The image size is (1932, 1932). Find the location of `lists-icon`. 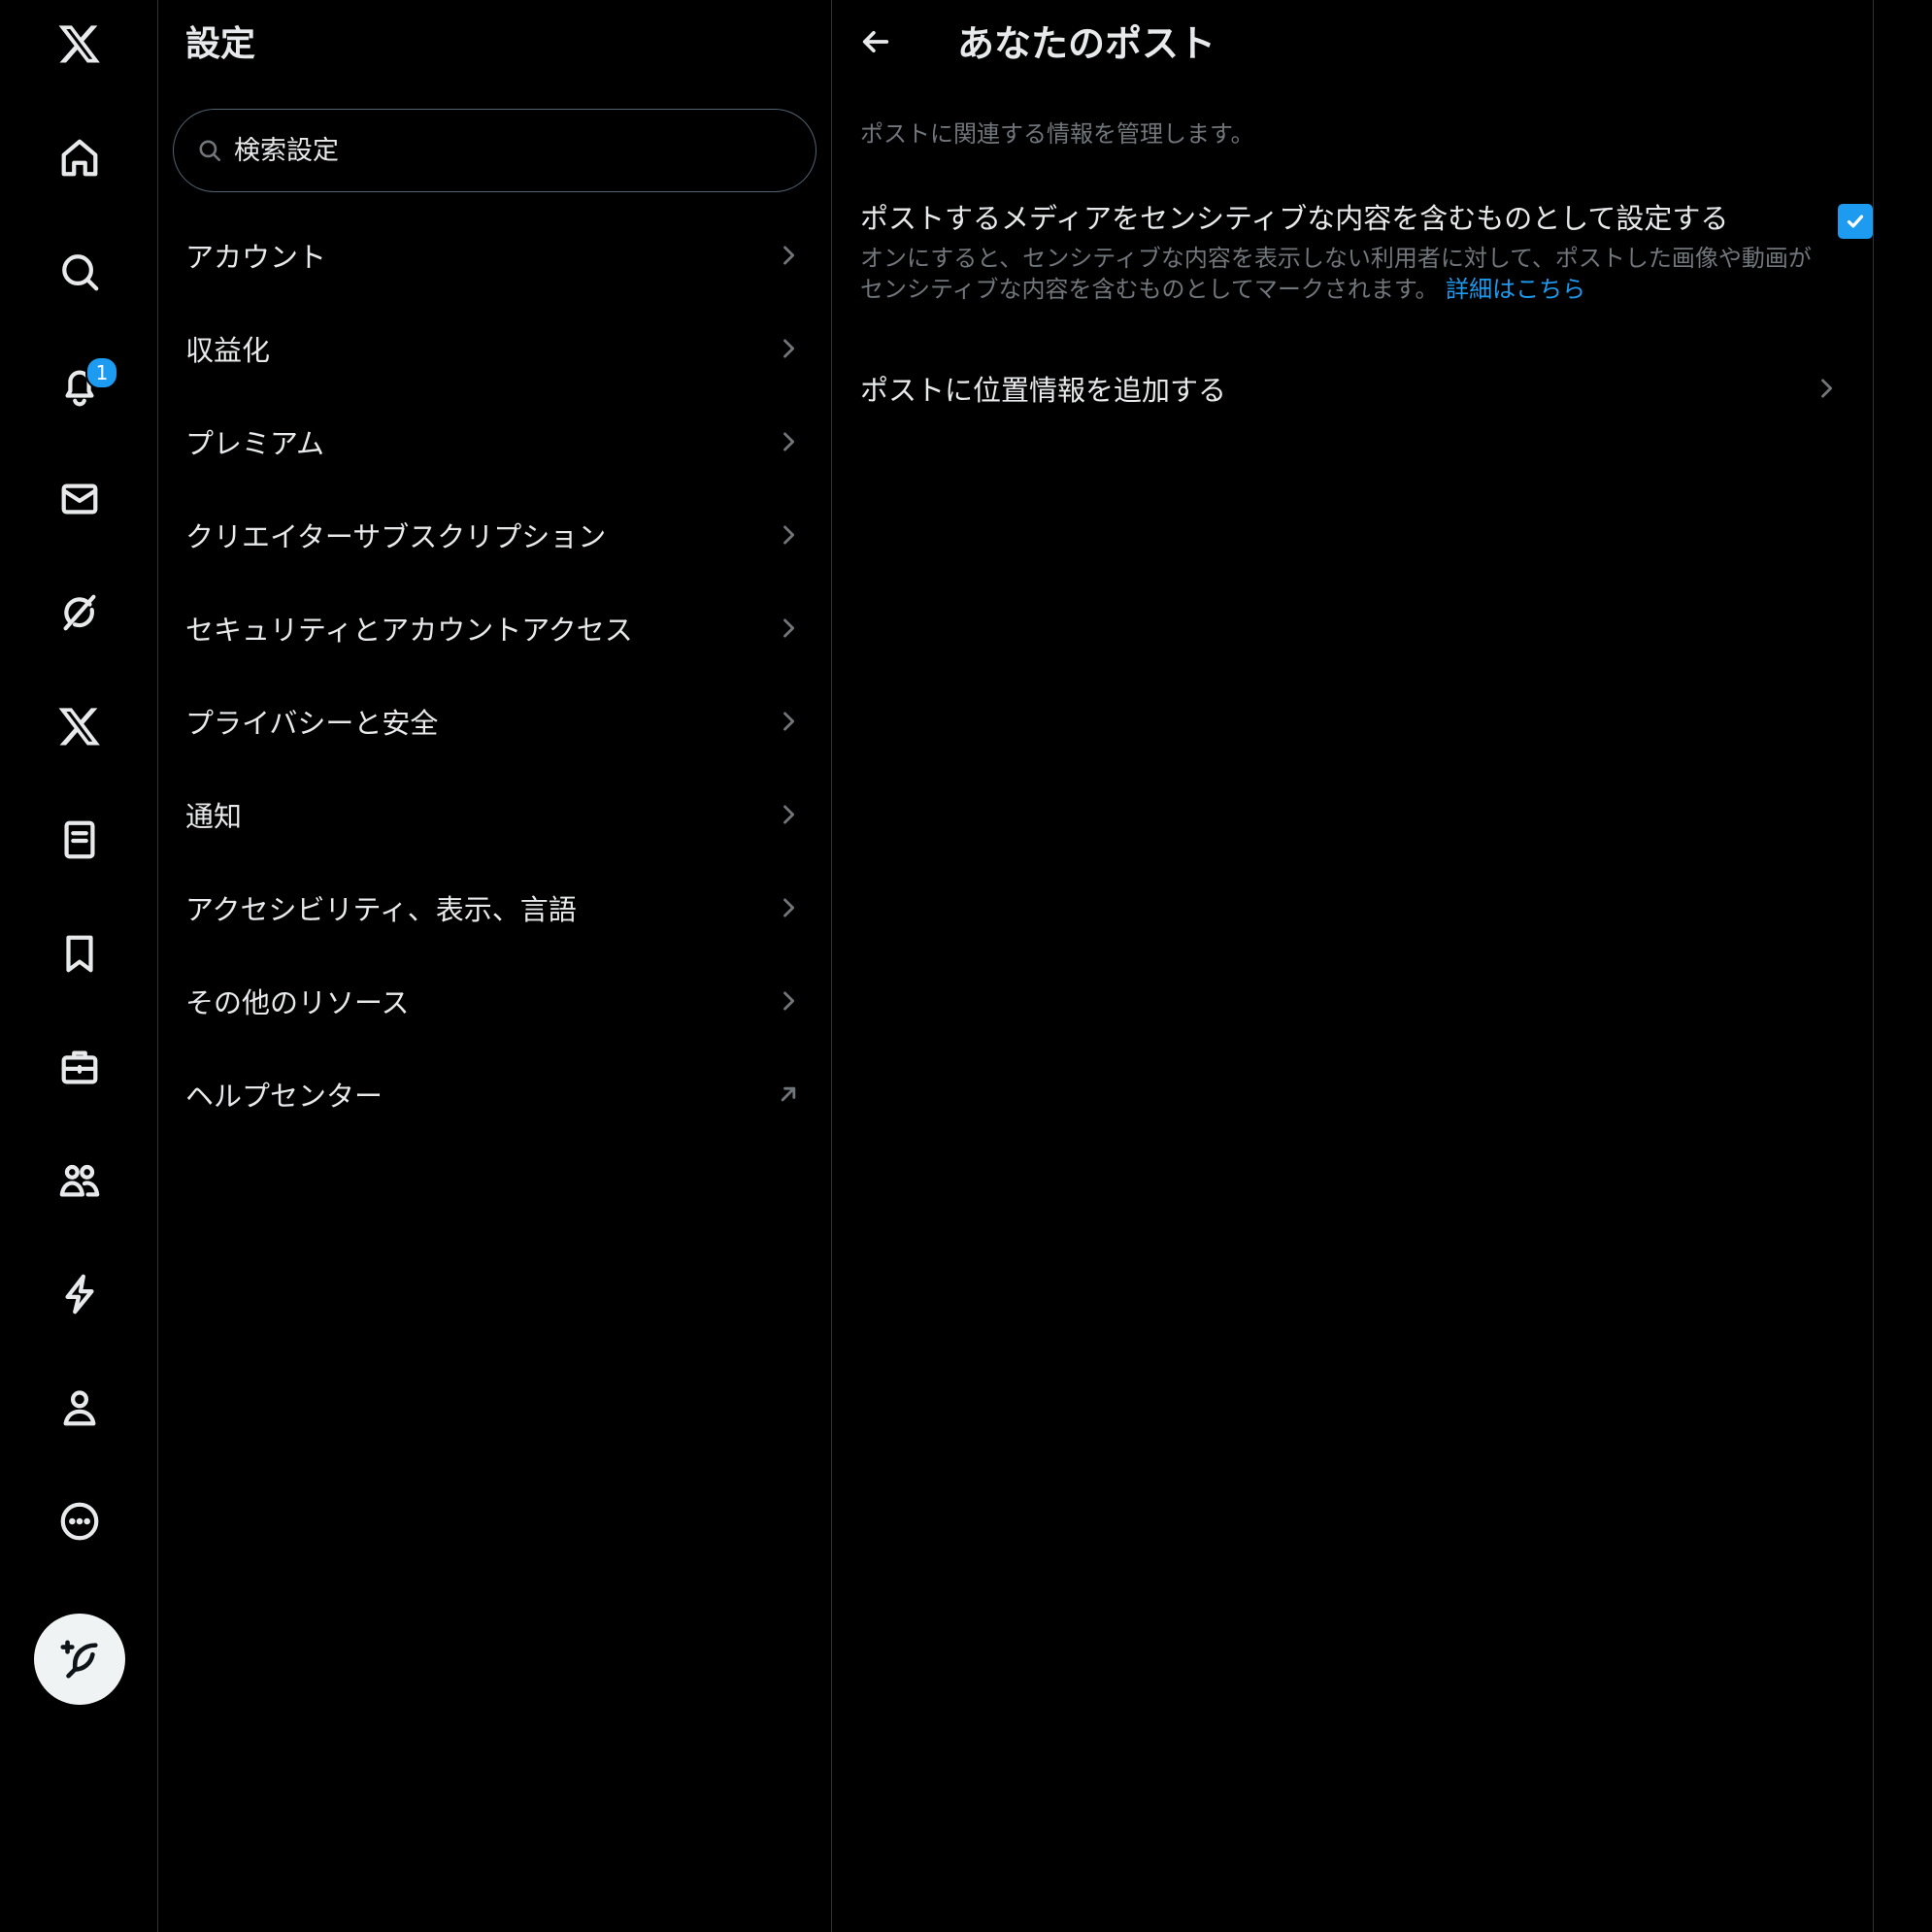

lists-icon is located at coordinates (80, 839).